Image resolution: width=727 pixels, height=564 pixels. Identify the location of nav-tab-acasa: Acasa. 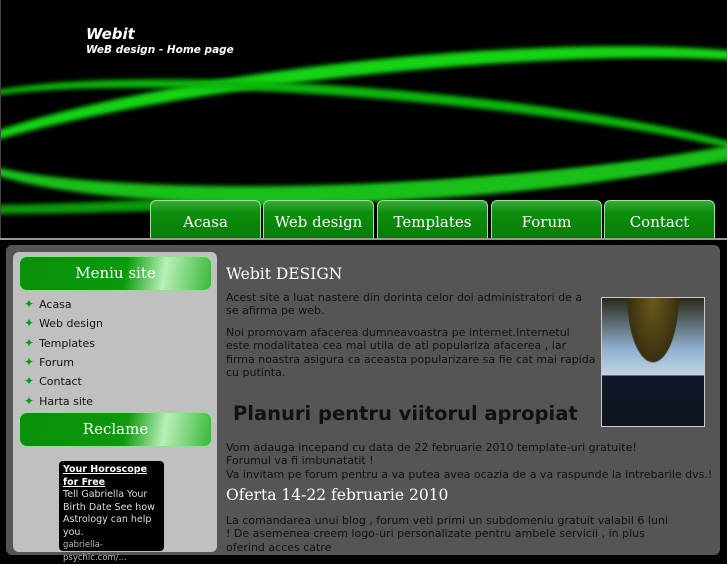
(205, 219).